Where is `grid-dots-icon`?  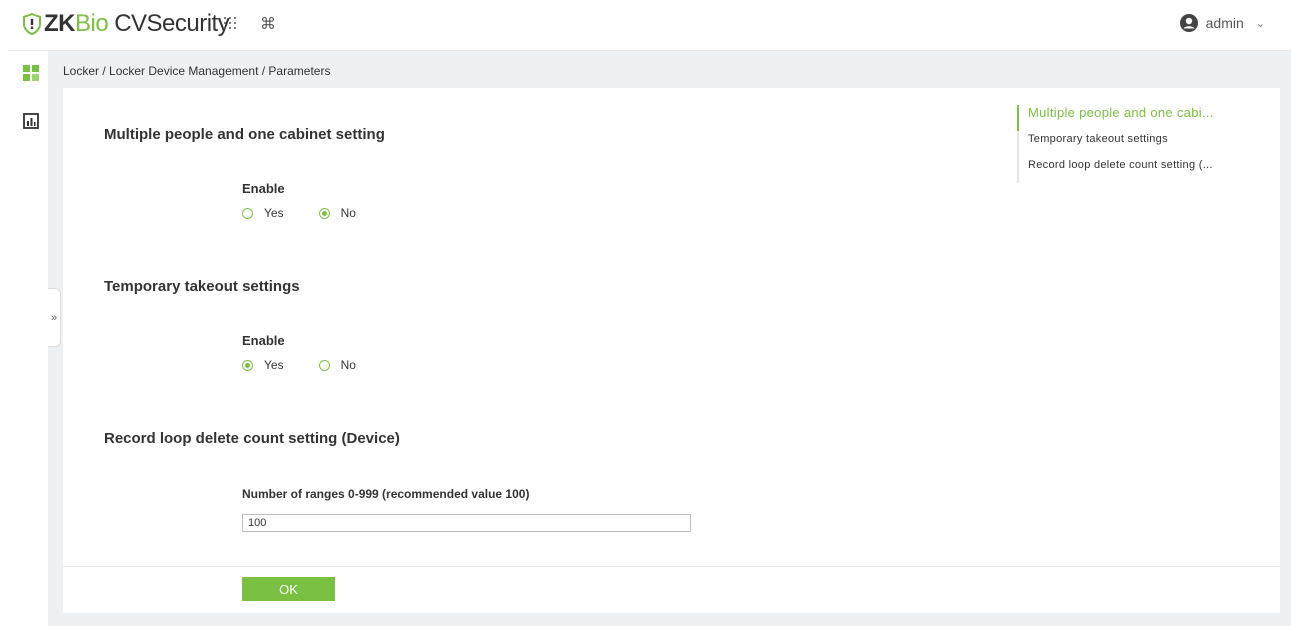 grid-dots-icon is located at coordinates (230, 25).